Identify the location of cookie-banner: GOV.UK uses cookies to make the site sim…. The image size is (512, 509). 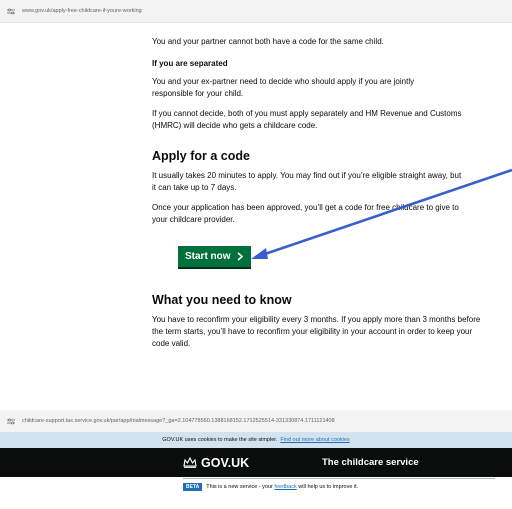
(256, 440).